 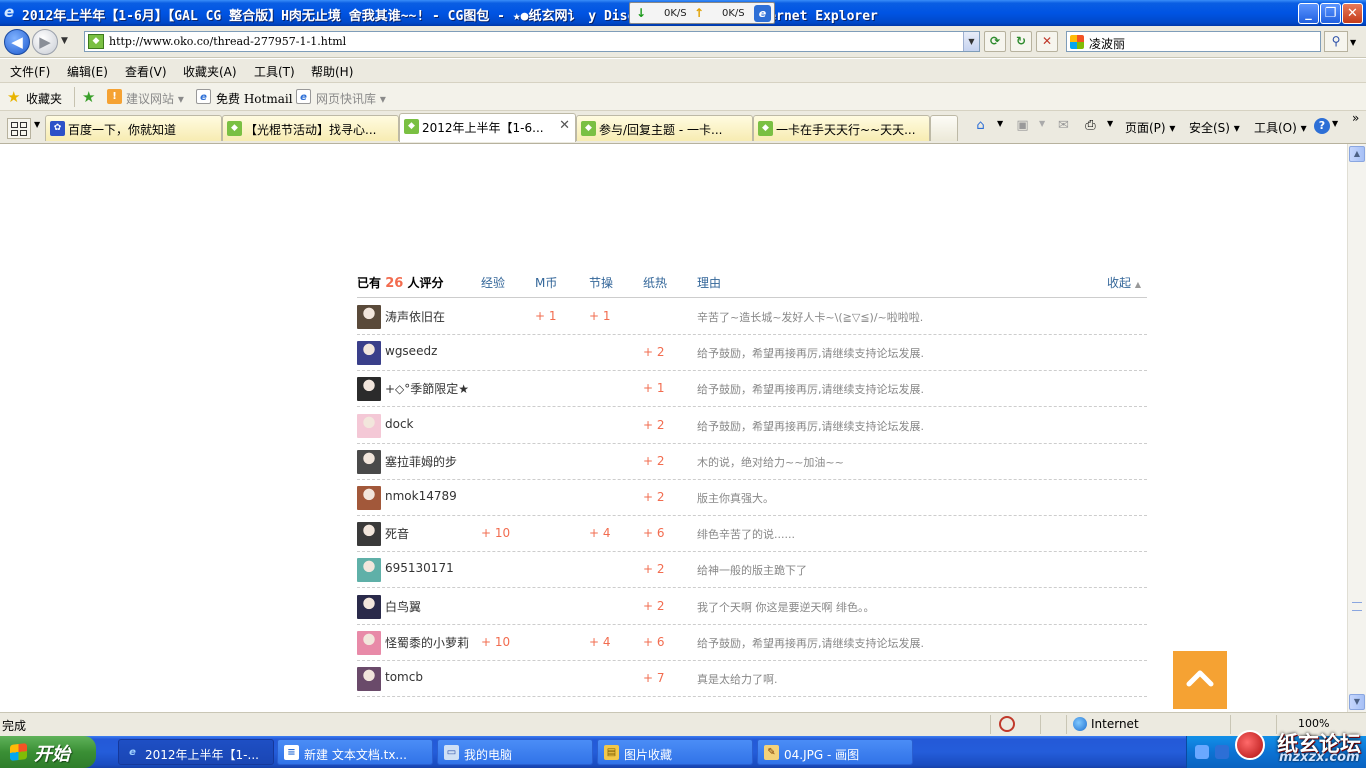 What do you see at coordinates (1214, 127) in the screenshot?
I see `safety-menu: 安全(S) ▾` at bounding box center [1214, 127].